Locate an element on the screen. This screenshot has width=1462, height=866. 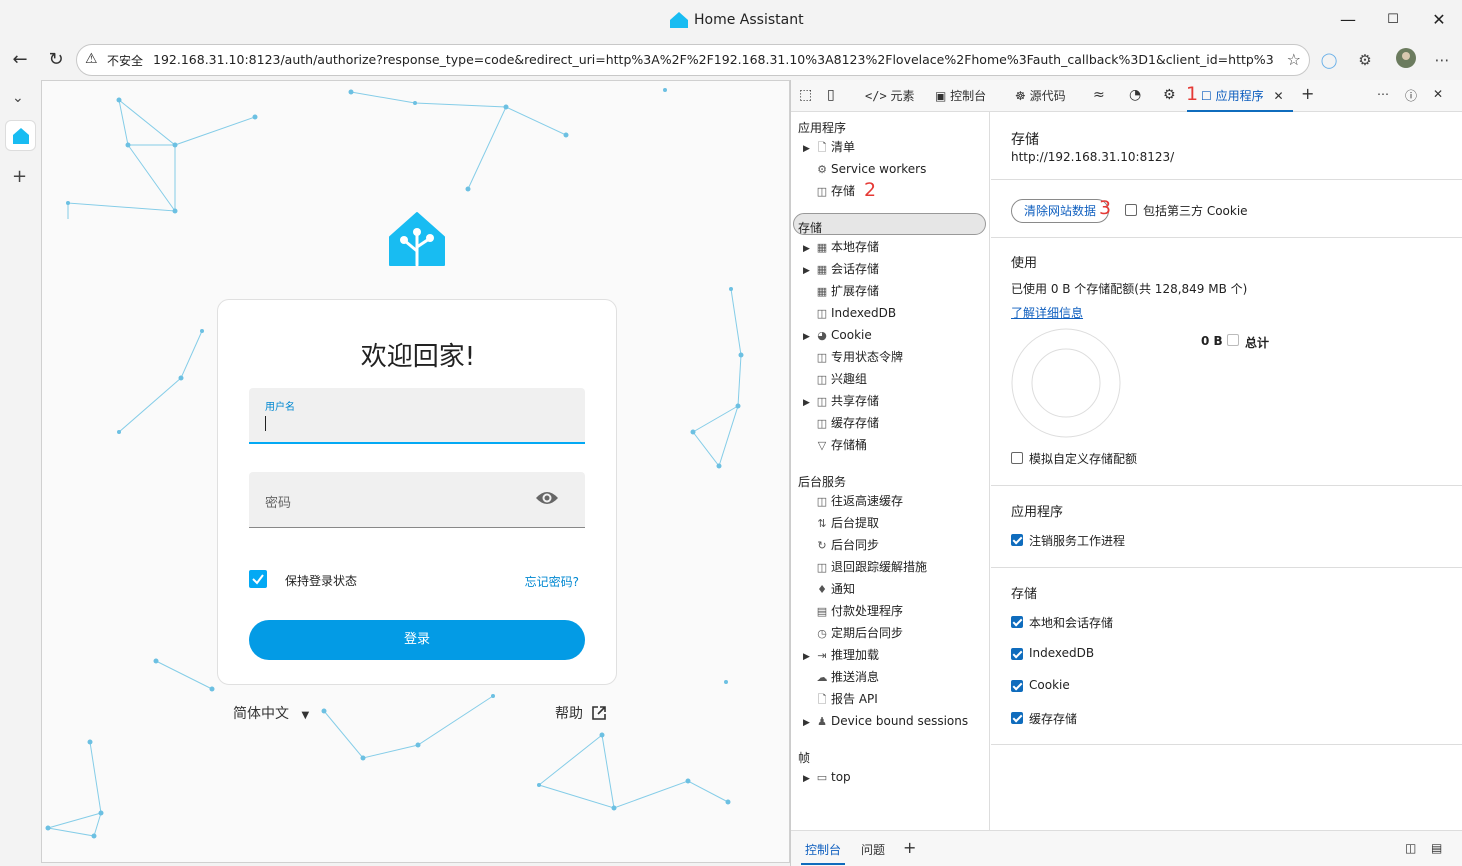
username-label: 用户名 is located at coordinates (280, 407).